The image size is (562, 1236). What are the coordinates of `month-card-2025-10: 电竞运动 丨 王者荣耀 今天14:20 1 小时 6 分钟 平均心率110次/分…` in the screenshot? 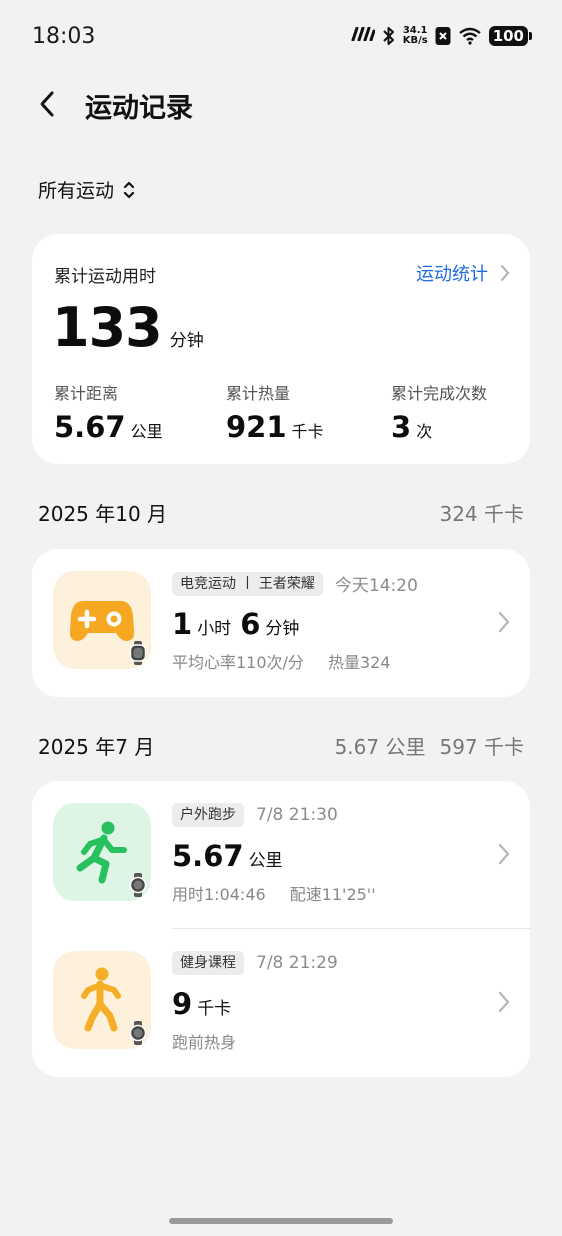 It's located at (281, 623).